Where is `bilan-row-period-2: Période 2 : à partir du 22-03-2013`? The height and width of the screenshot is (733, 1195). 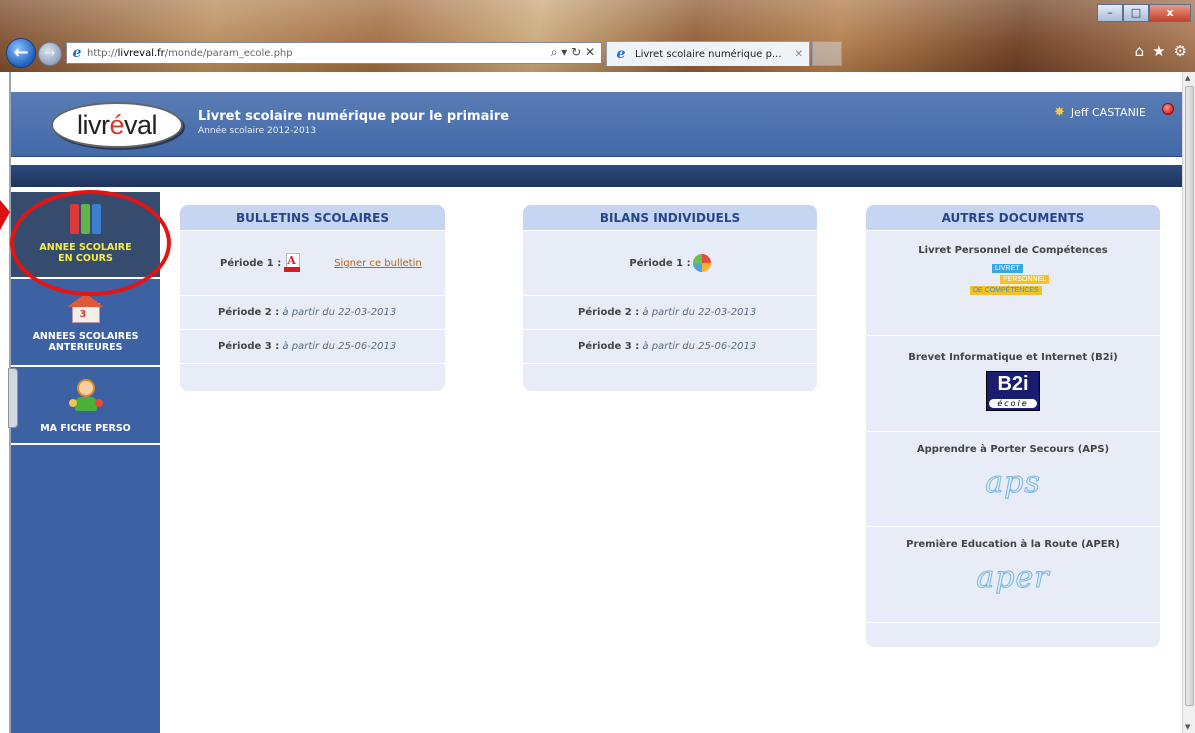
bilan-row-period-2: Période 2 : à partir du 22-03-2013 is located at coordinates (670, 313).